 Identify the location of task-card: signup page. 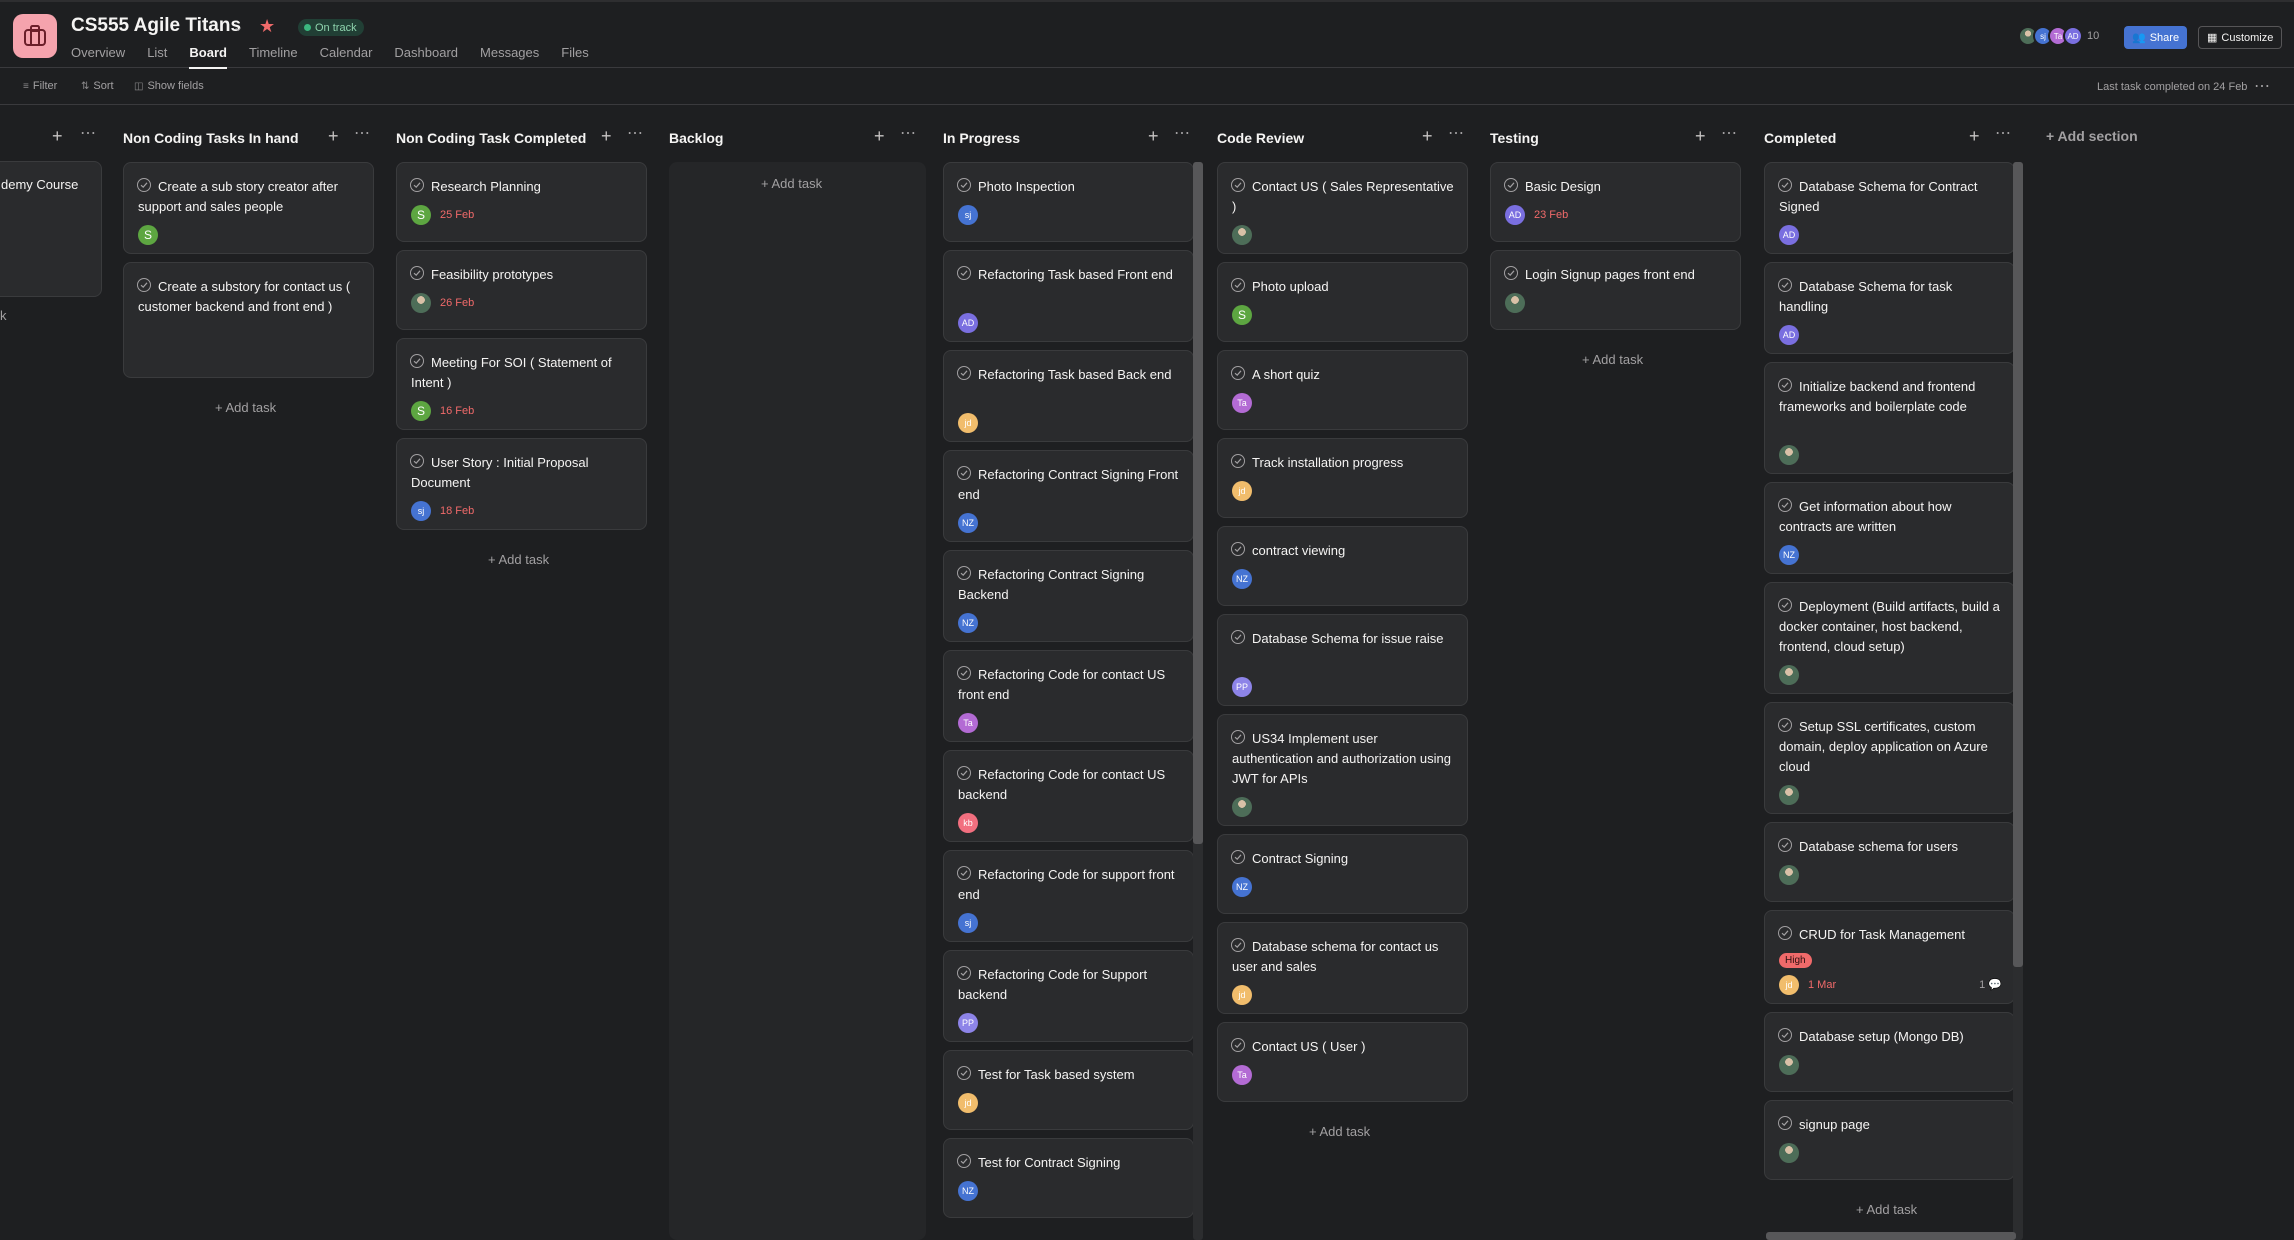
(1889, 1140).